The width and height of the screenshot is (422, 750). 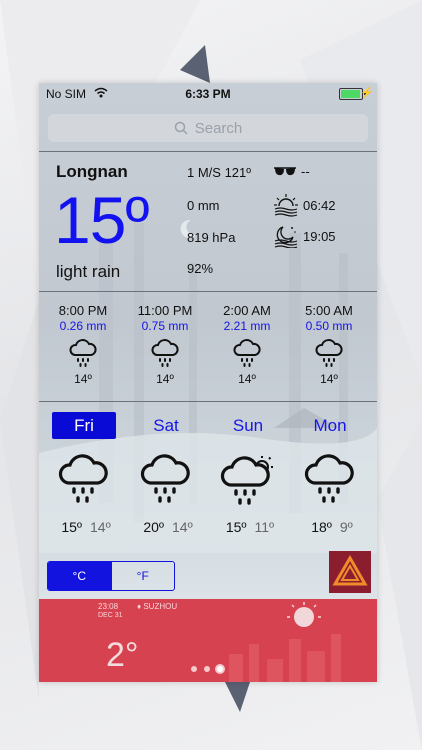 I want to click on drive-triangle-icon, so click(x=350, y=570).